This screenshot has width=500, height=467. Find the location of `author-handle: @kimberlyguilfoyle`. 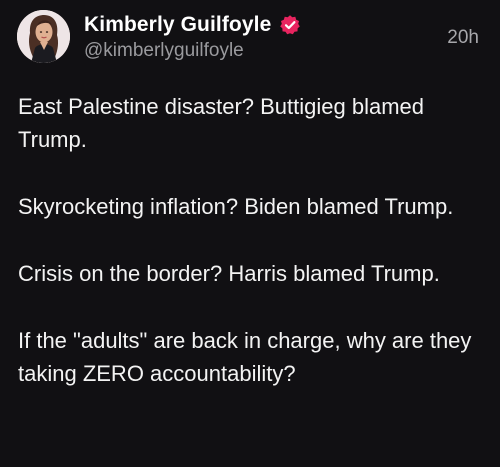

author-handle: @kimberlyguilfoyle is located at coordinates (164, 51).